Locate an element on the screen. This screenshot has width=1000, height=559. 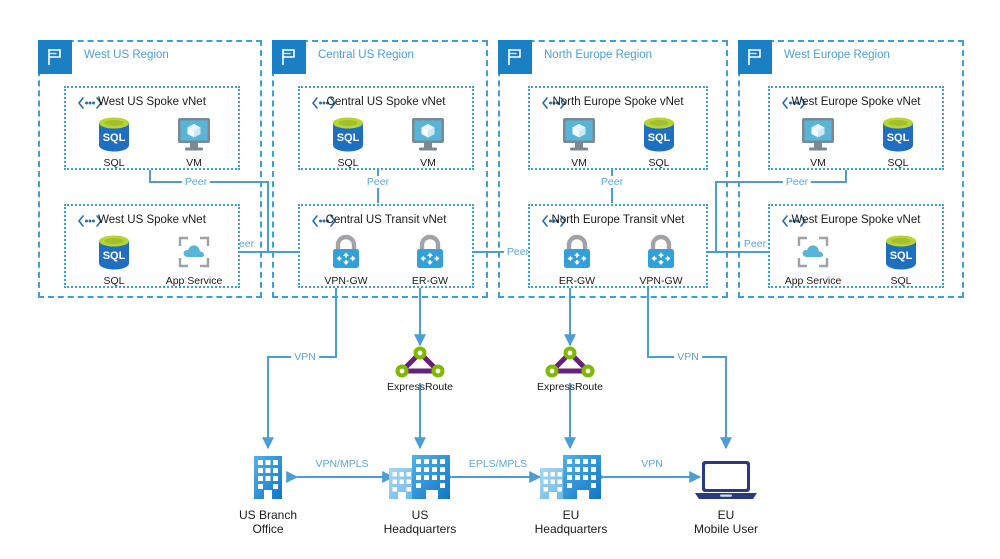
region-central-us: Central US Region Central US Spoke vNet is located at coordinates (380, 169).